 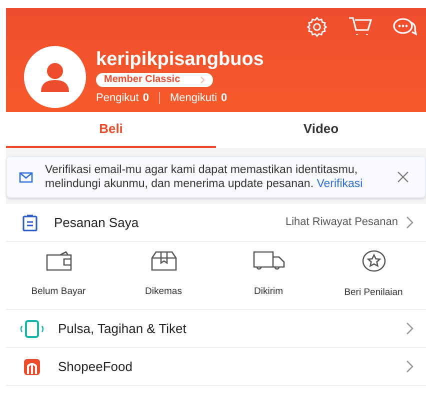 What do you see at coordinates (204, 177) in the screenshot?
I see `notice-text: Verifikasi email-mu agar kami dapat memastikan identitasmu, melindungi akunmu, dan menerima update pesanan. Verifikasi` at bounding box center [204, 177].